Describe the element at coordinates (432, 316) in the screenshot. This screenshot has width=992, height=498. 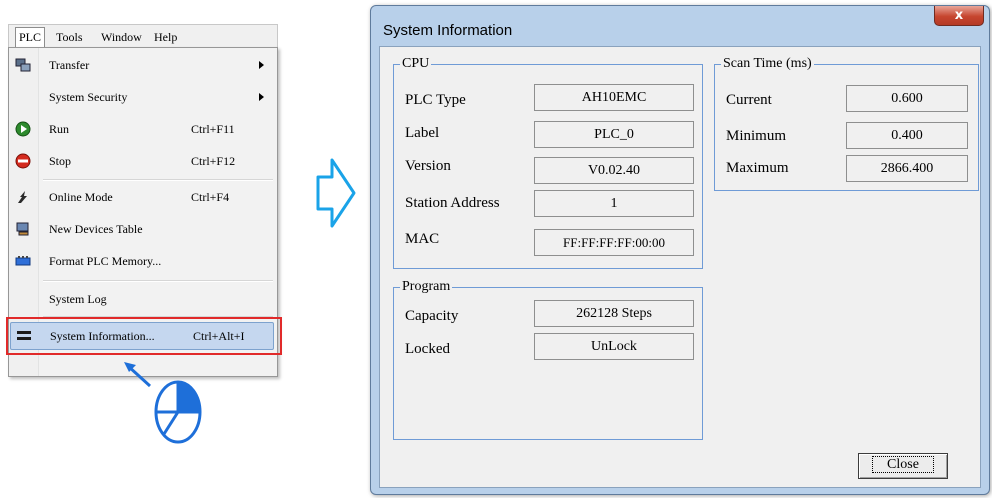
I see `capacity-label: Capacity` at that location.